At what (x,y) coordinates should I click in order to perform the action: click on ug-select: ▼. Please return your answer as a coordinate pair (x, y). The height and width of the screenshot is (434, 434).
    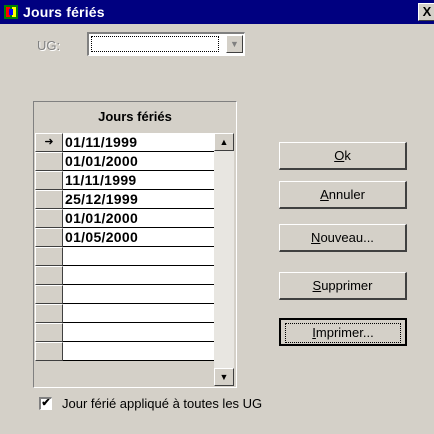
    Looking at the image, I should click on (166, 44).